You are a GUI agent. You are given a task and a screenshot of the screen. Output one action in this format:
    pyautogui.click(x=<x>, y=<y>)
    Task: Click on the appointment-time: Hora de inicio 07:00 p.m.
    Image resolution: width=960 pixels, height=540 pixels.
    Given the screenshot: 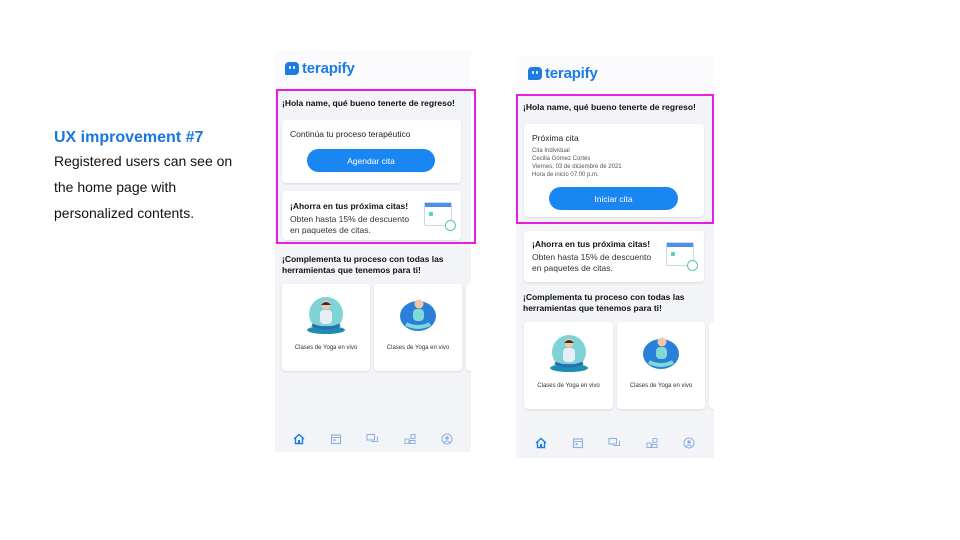 What is the action you would take?
    pyautogui.click(x=565, y=175)
    